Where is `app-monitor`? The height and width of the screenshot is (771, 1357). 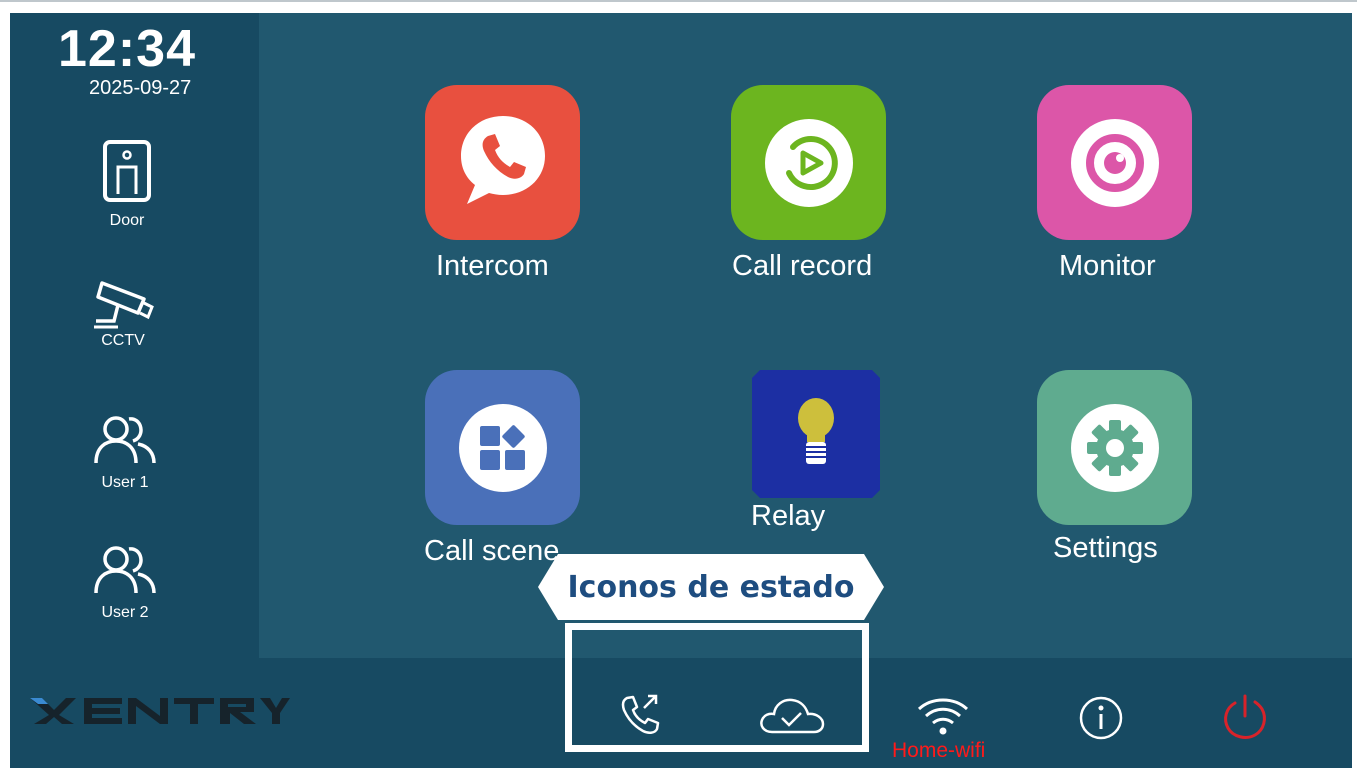
app-monitor is located at coordinates (1114, 162).